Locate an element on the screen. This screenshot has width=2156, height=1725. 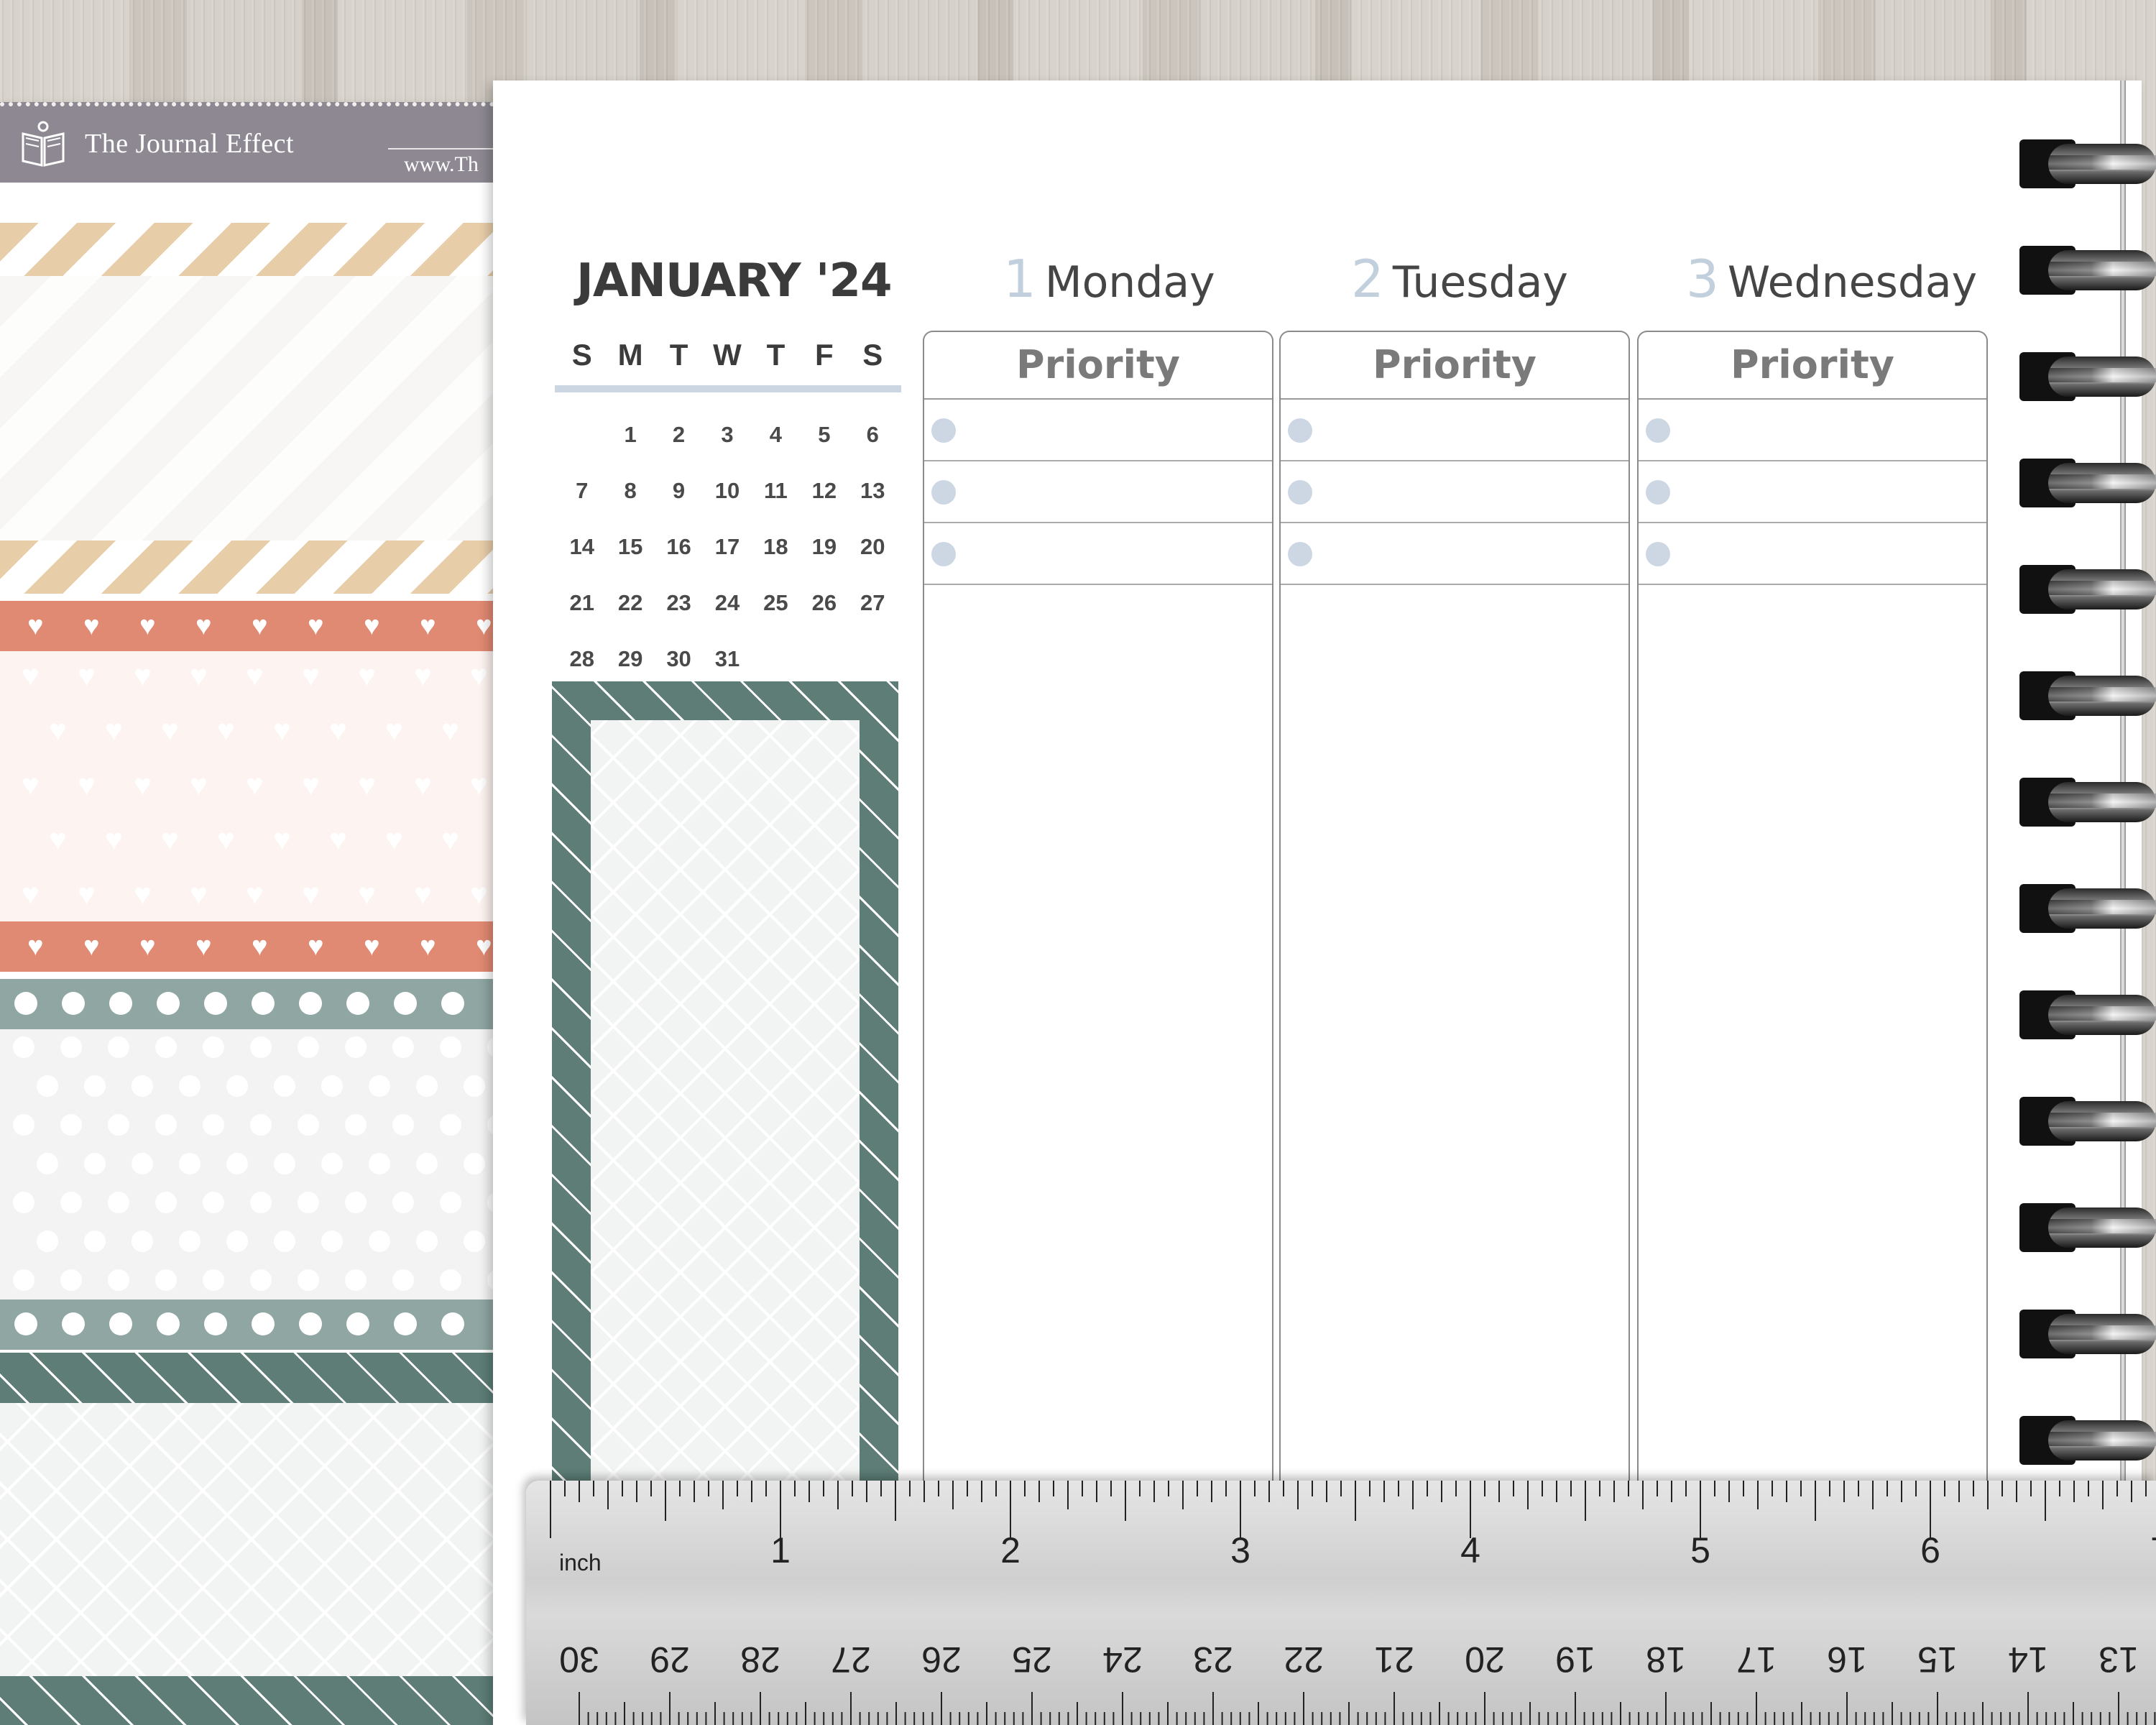
calendar-date: 18 is located at coordinates (776, 547).